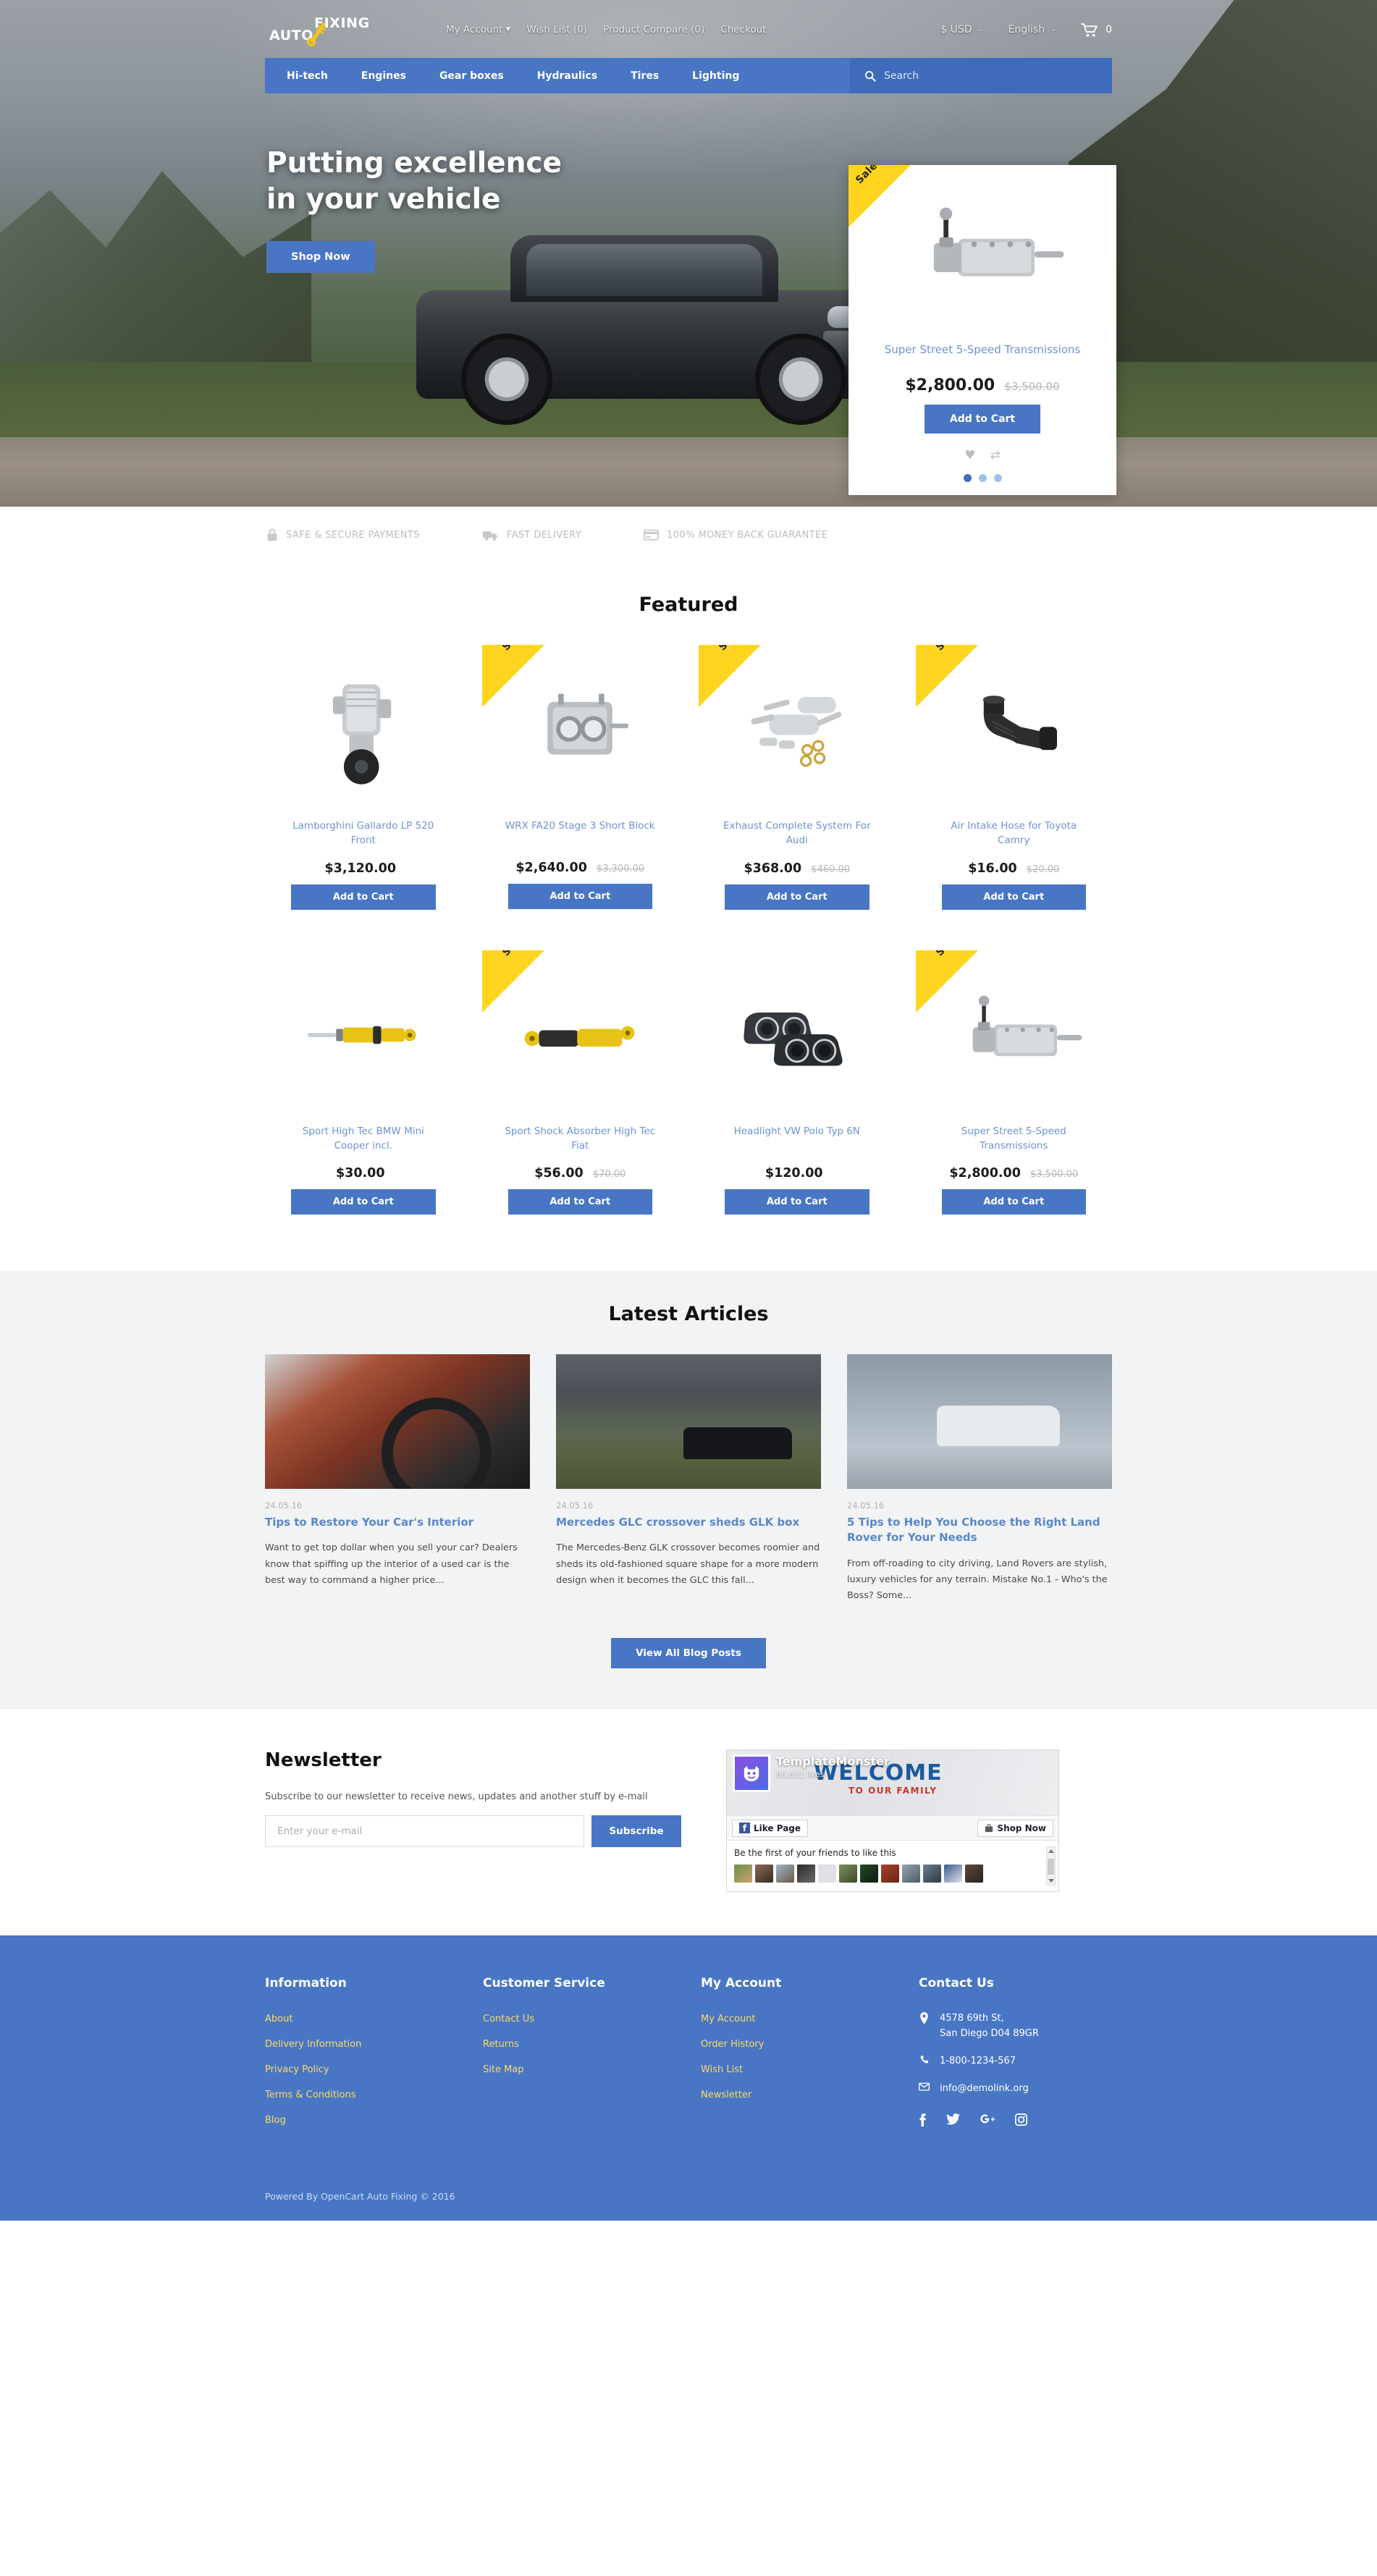 This screenshot has width=1377, height=2576. Describe the element at coordinates (989, 1828) in the screenshot. I see `bag-icon` at that location.